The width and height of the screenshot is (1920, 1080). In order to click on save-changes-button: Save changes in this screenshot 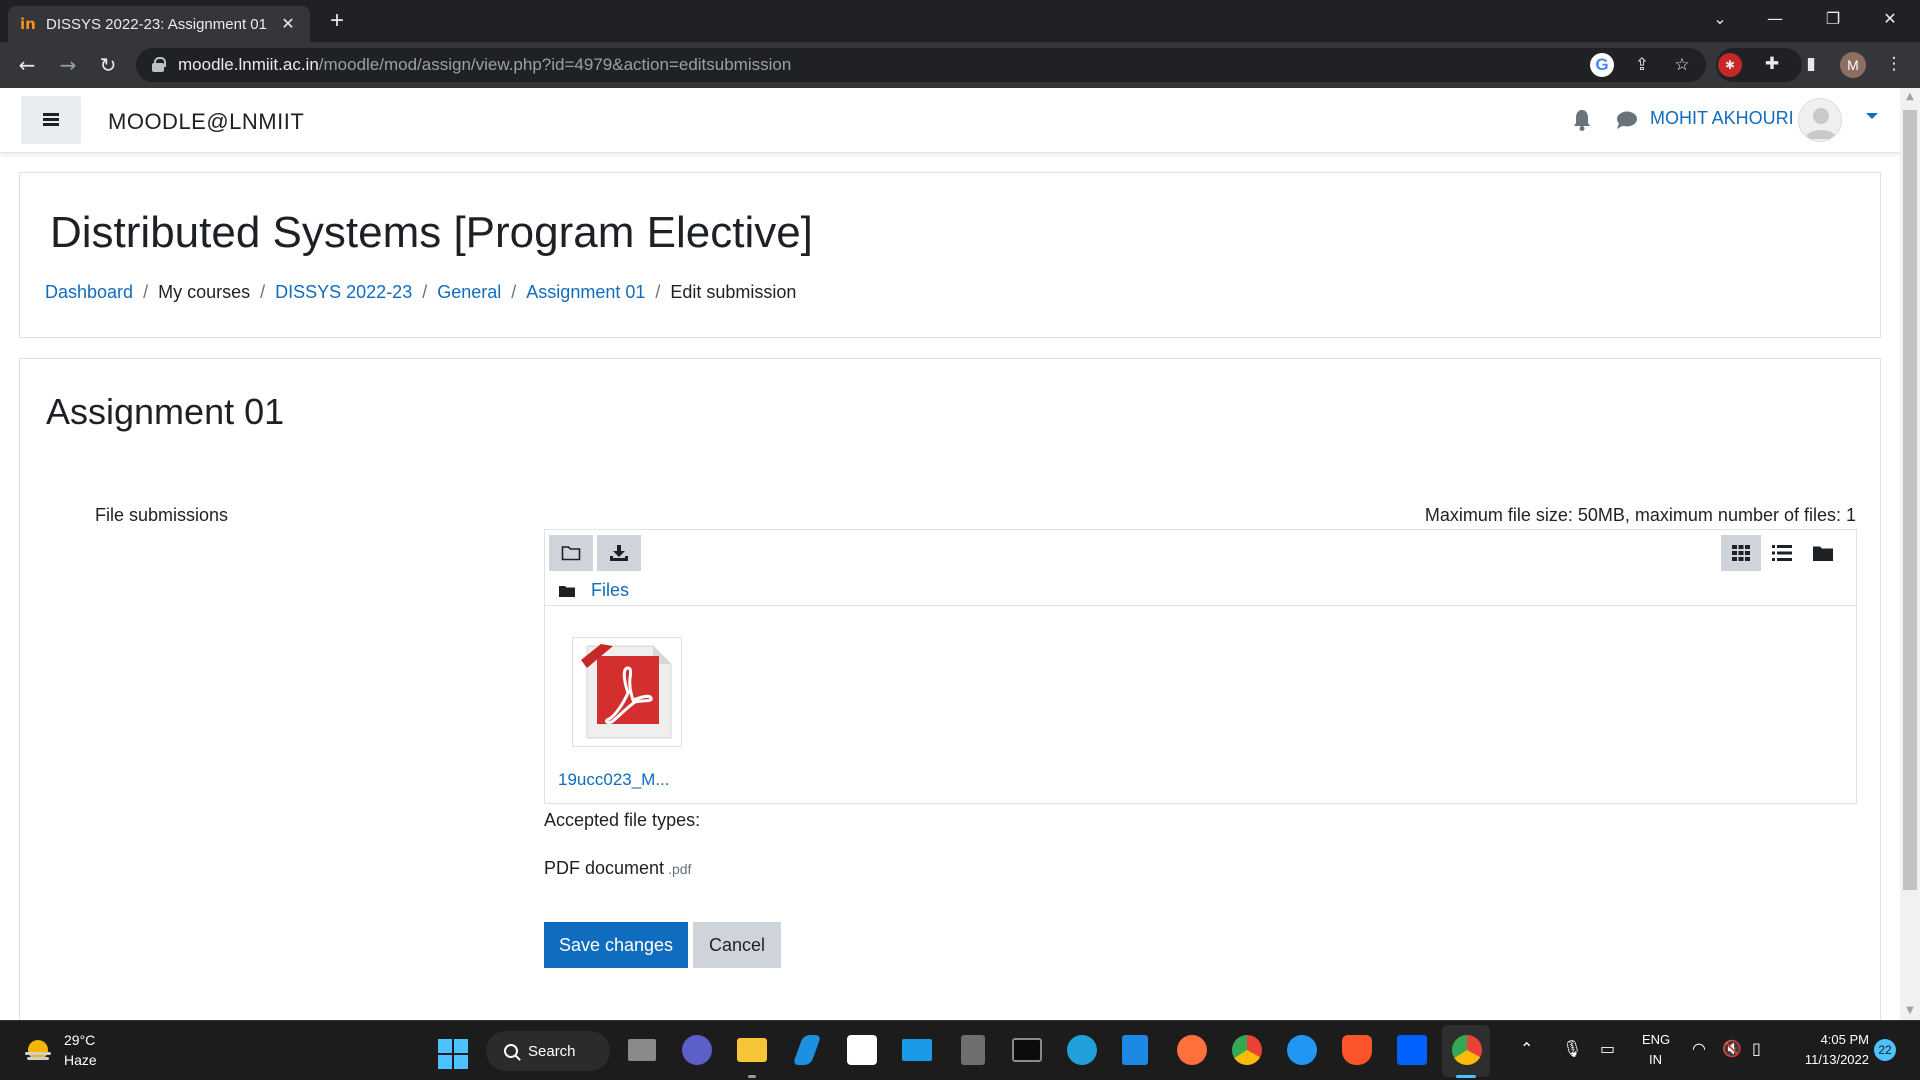, I will do `click(616, 945)`.